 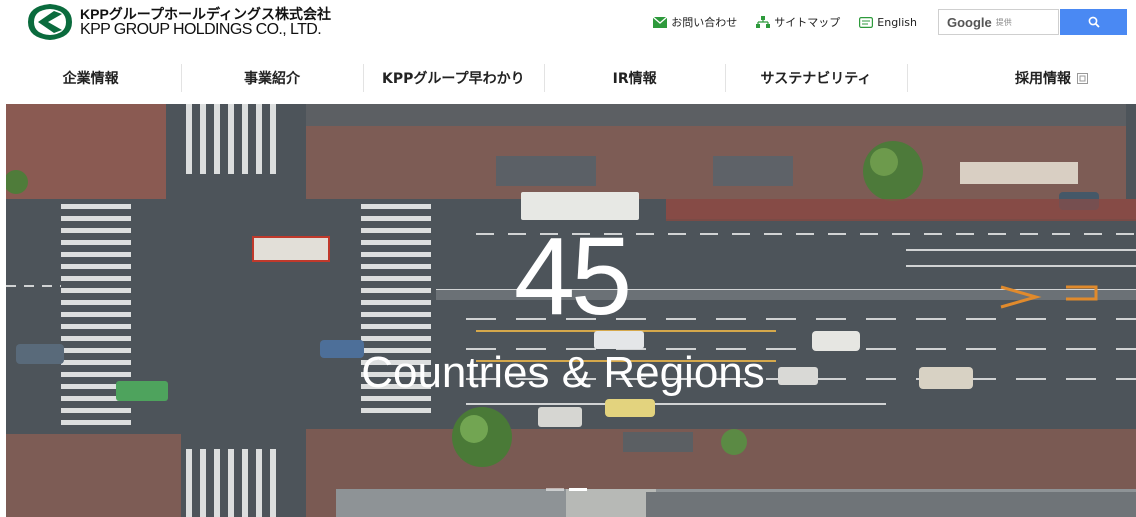 I want to click on nav-item-sustainability: サステナビリティ, so click(x=815, y=78).